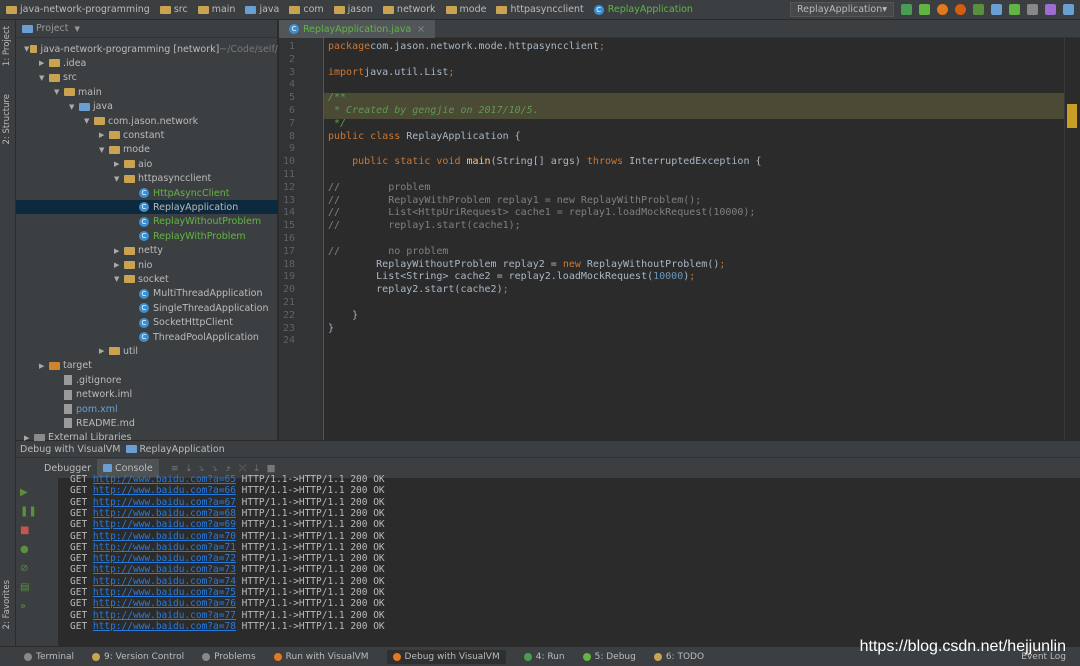 The width and height of the screenshot is (1080, 666). I want to click on run-visualvm-icon, so click(942, 9).